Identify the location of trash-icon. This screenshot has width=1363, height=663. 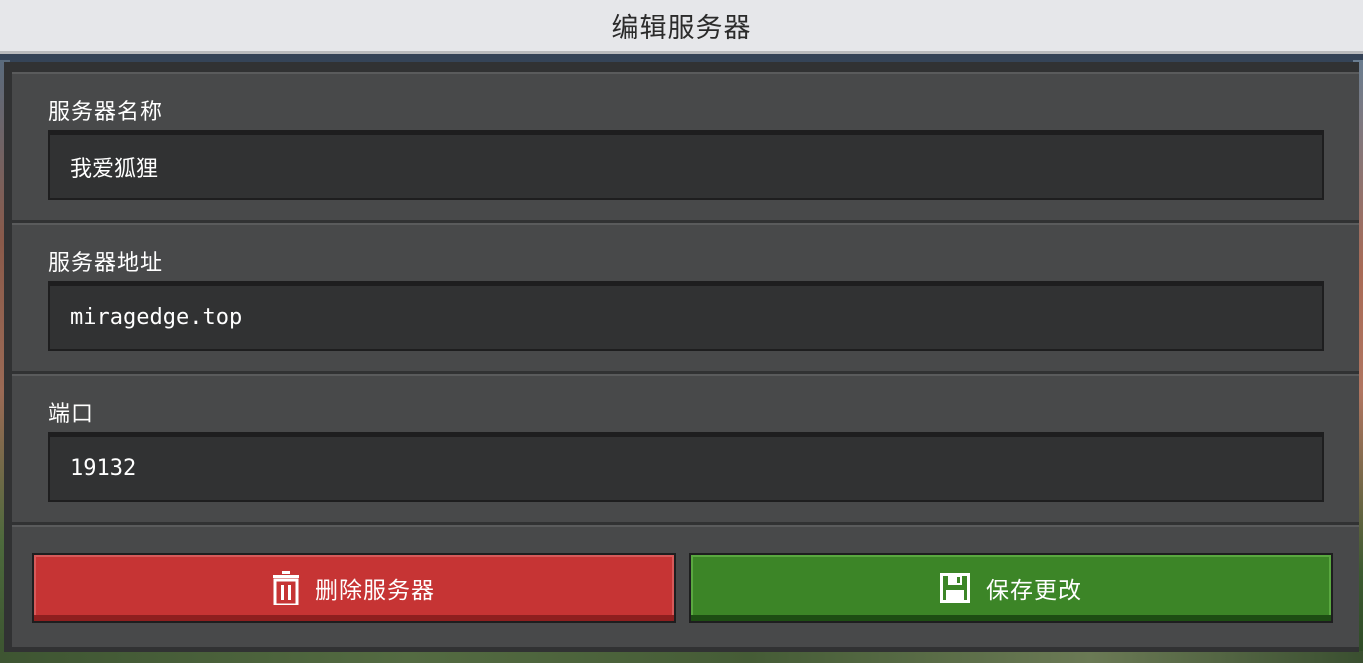
(286, 588).